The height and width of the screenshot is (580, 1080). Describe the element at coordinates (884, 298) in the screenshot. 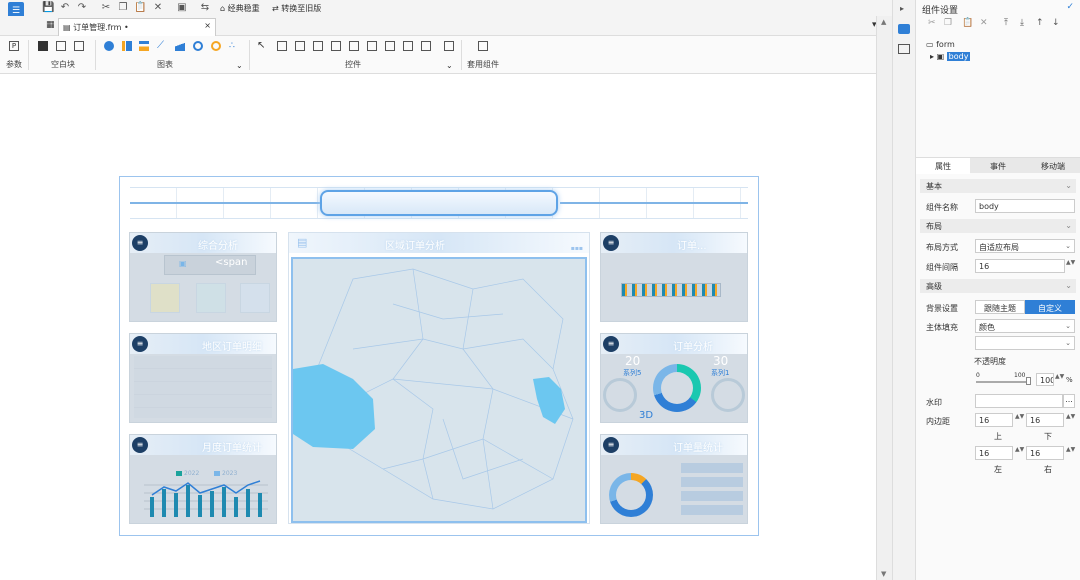

I see `vertical-scrollbar: ▲ ▼` at that location.